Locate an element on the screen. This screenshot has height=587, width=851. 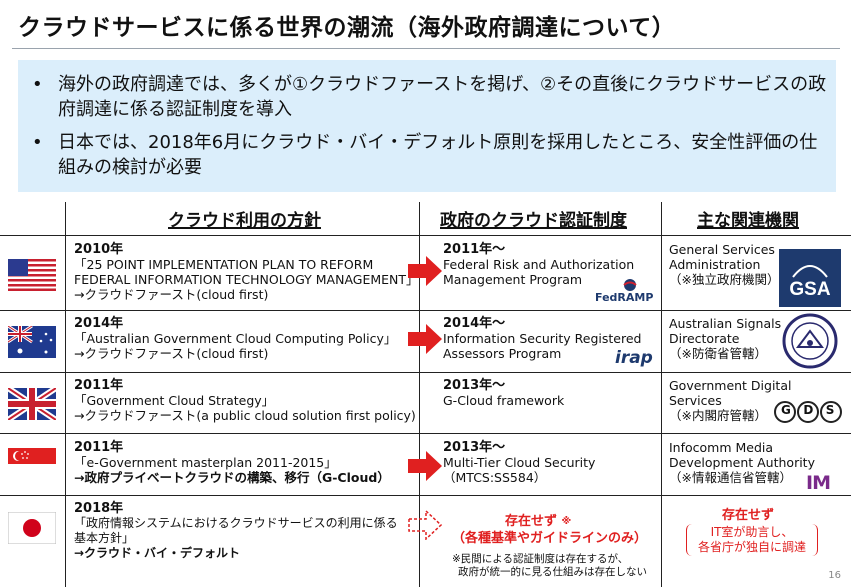
agency-detail-japan: IT室が助言し、 各省庁が独自に調達 is located at coordinates (752, 540).